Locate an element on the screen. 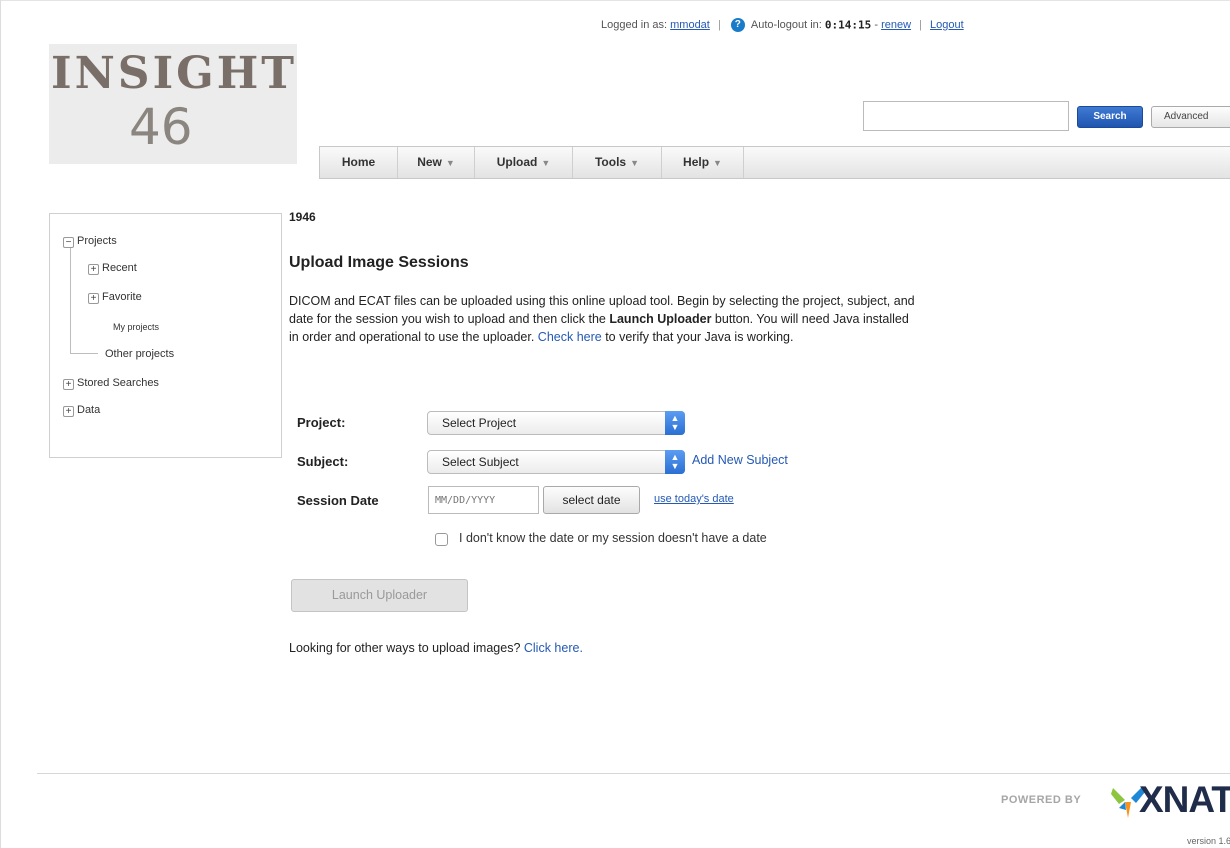 Image resolution: width=1230 pixels, height=848 pixels. project-select-value: Select Project is located at coordinates (479, 423).